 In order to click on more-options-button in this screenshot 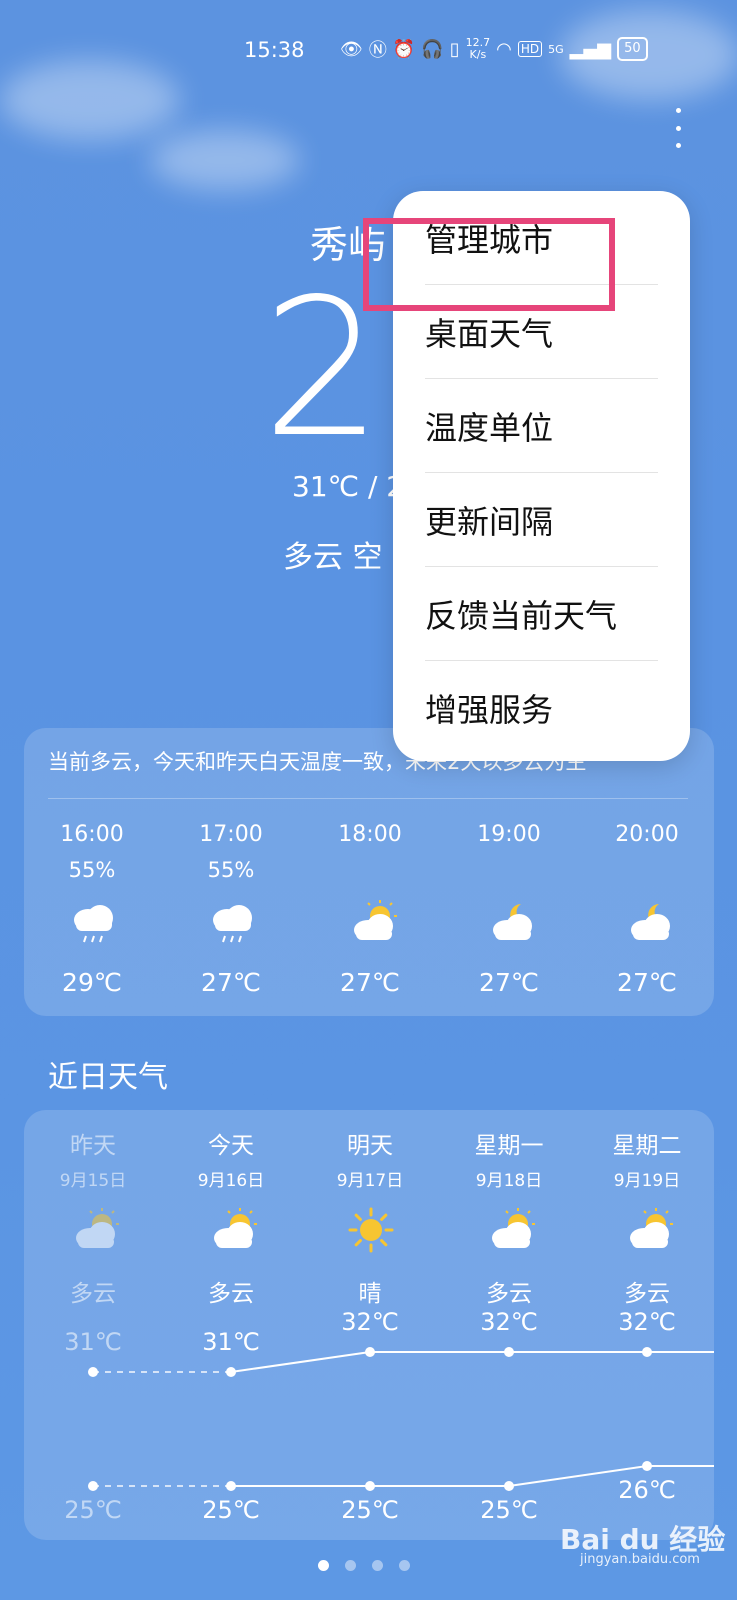, I will do `click(678, 128)`.